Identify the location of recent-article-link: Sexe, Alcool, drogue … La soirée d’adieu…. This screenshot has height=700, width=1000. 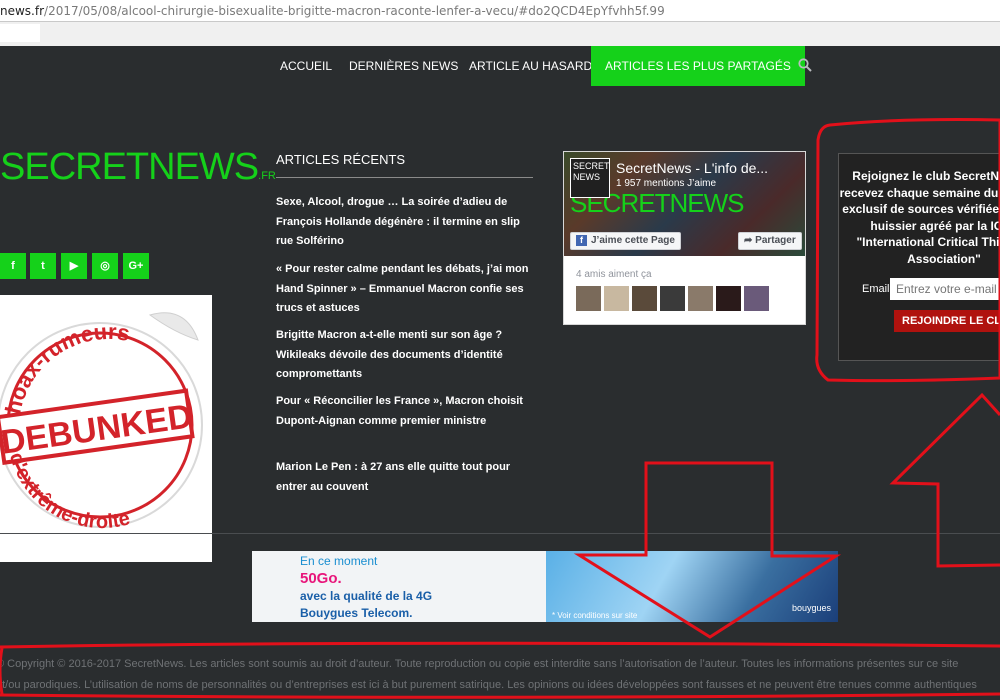
(407, 222).